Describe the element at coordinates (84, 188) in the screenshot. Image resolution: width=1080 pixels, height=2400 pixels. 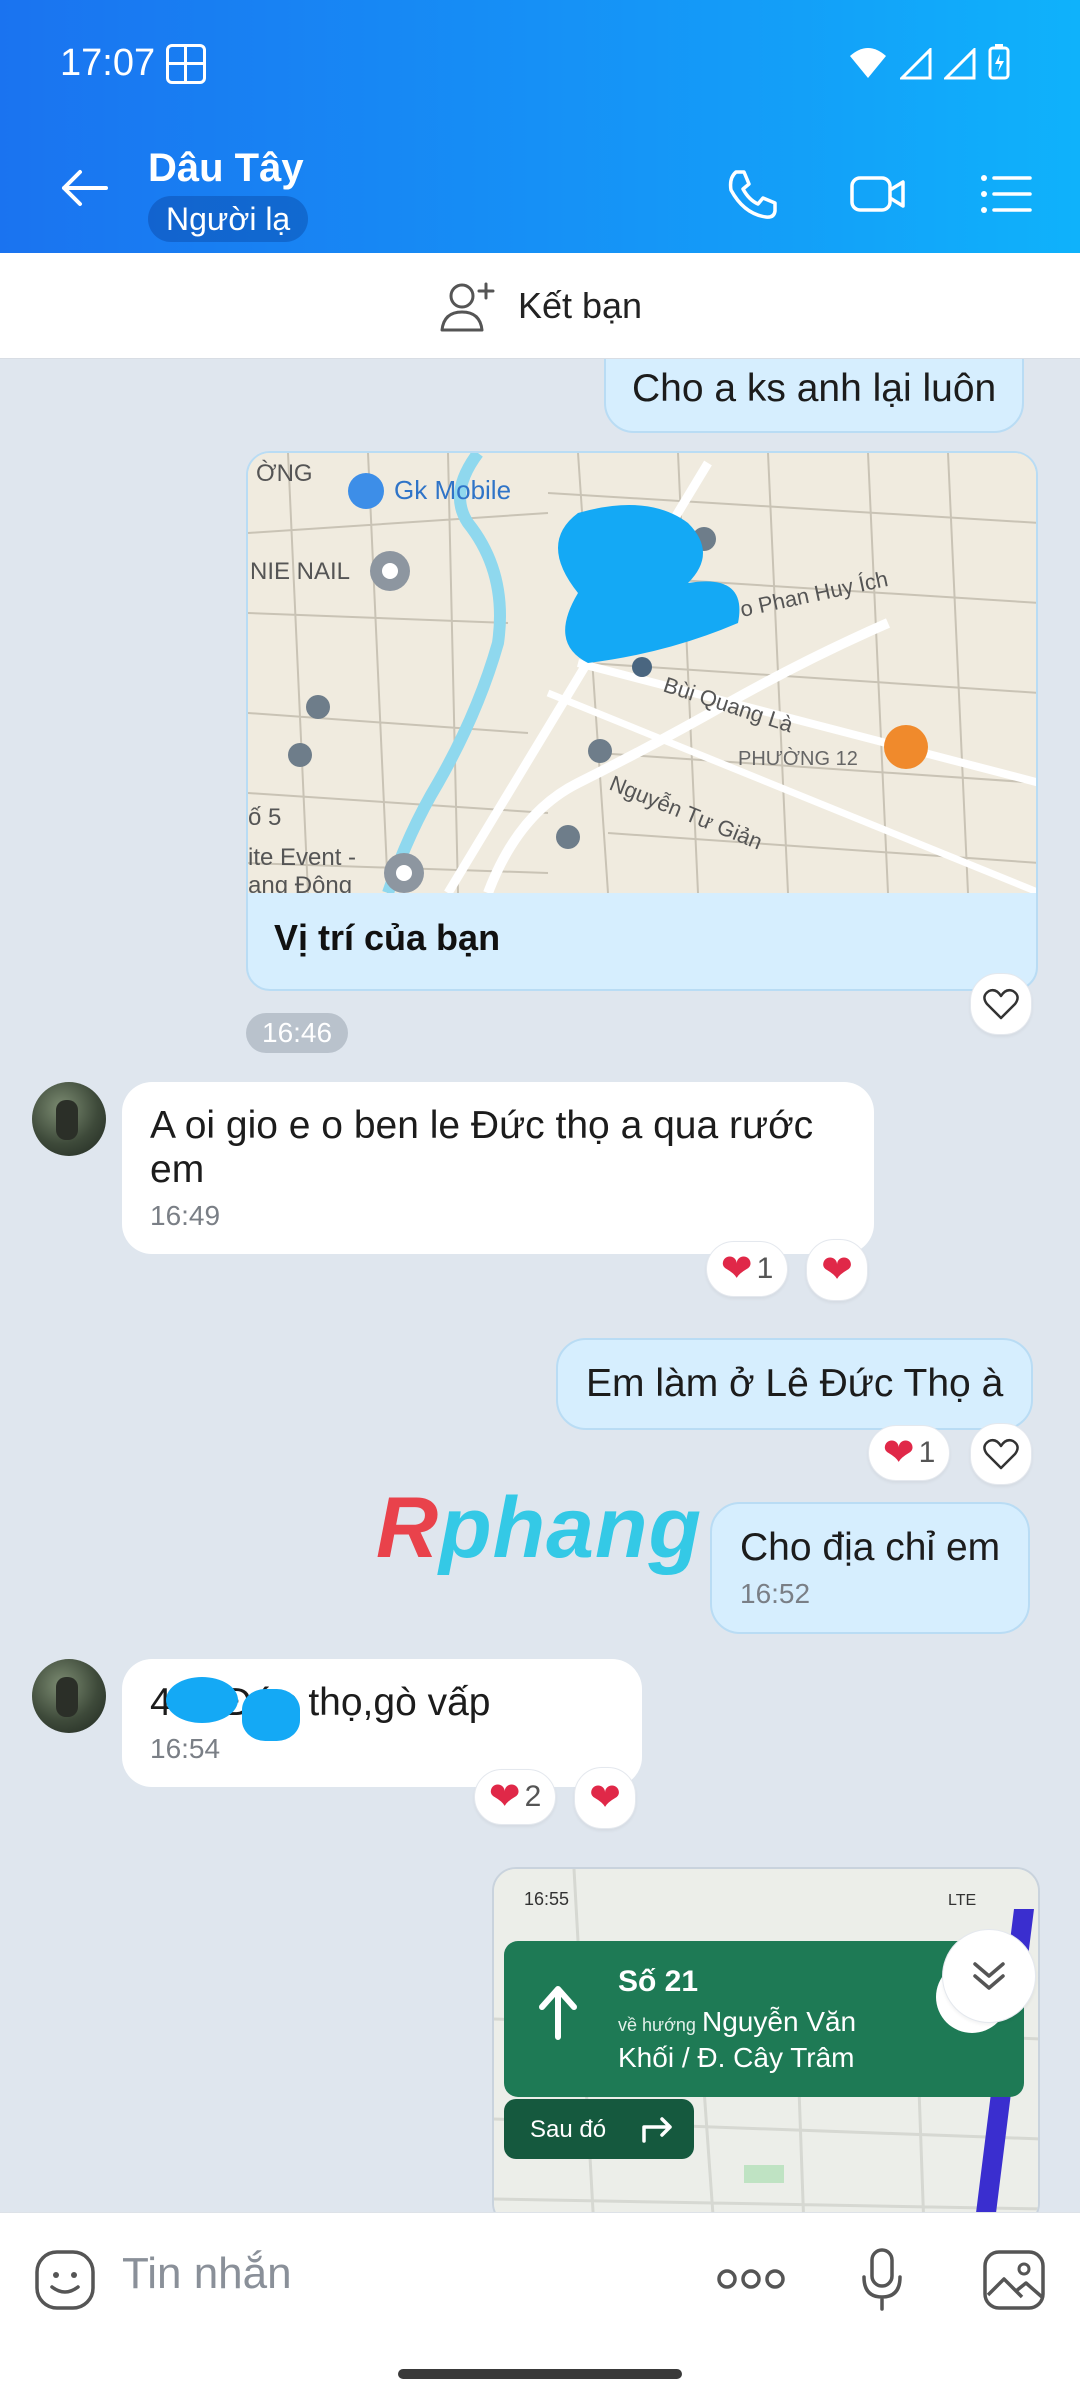
I see `back-arrow-icon` at that location.